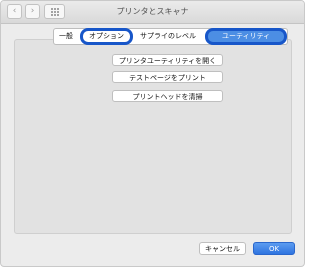 The image size is (320, 267). I want to click on ok-button: OK, so click(274, 248).